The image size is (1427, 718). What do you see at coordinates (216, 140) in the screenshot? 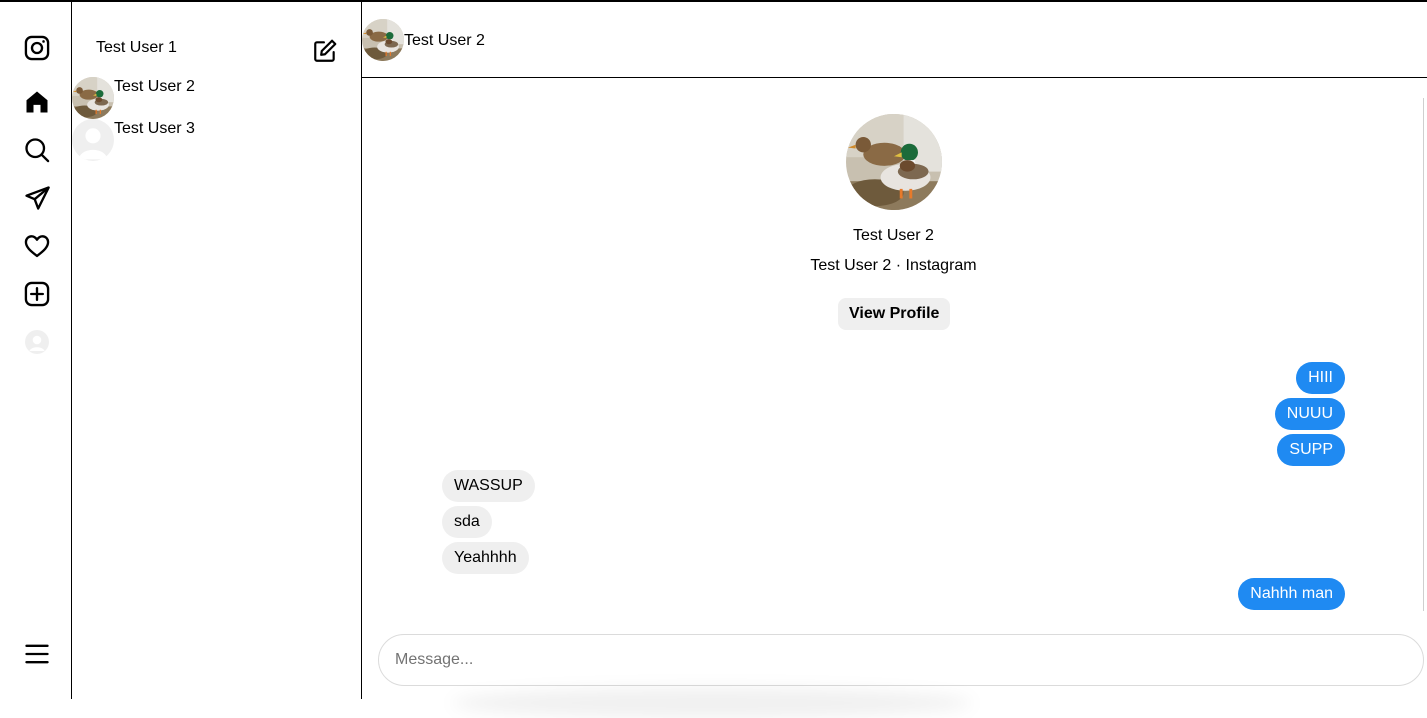
I see `conversation-item-test-user-3: Test User 3` at bounding box center [216, 140].